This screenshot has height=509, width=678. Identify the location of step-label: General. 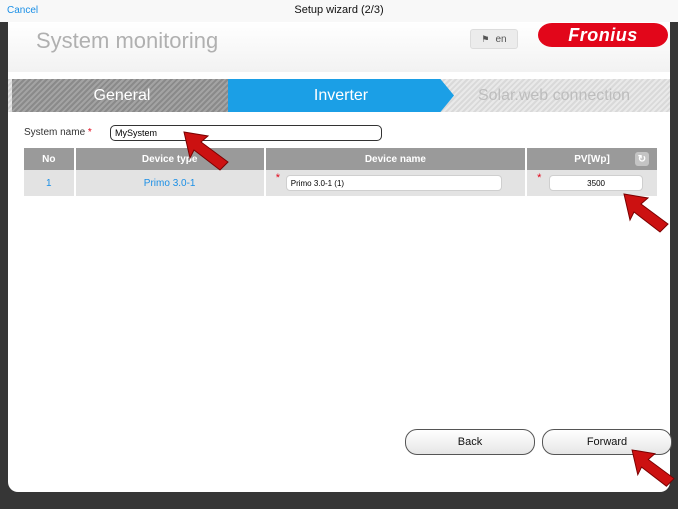
(122, 95).